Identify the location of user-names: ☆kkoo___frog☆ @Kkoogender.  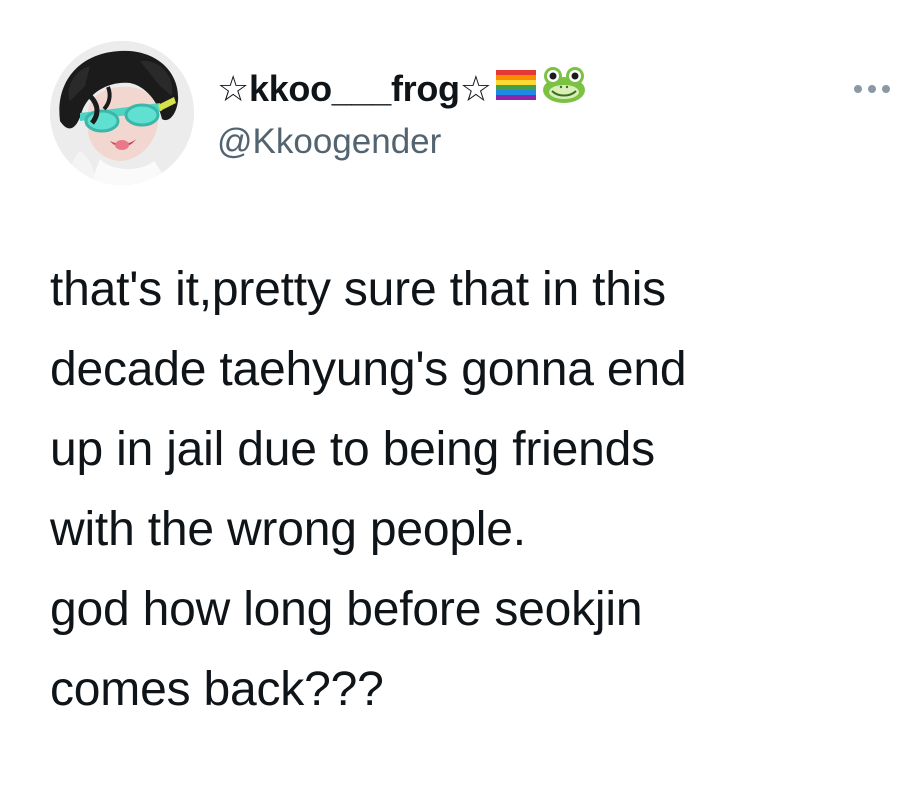
(402, 114).